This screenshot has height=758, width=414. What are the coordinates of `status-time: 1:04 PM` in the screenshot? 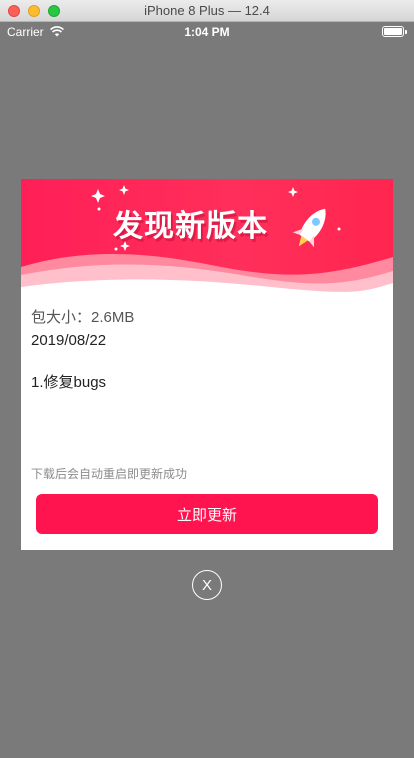 It's located at (207, 32).